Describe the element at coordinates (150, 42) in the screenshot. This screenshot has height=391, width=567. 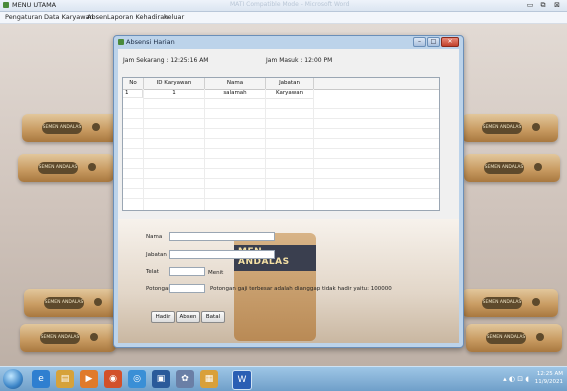
I see `child-window-title: Absensi Harian` at that location.